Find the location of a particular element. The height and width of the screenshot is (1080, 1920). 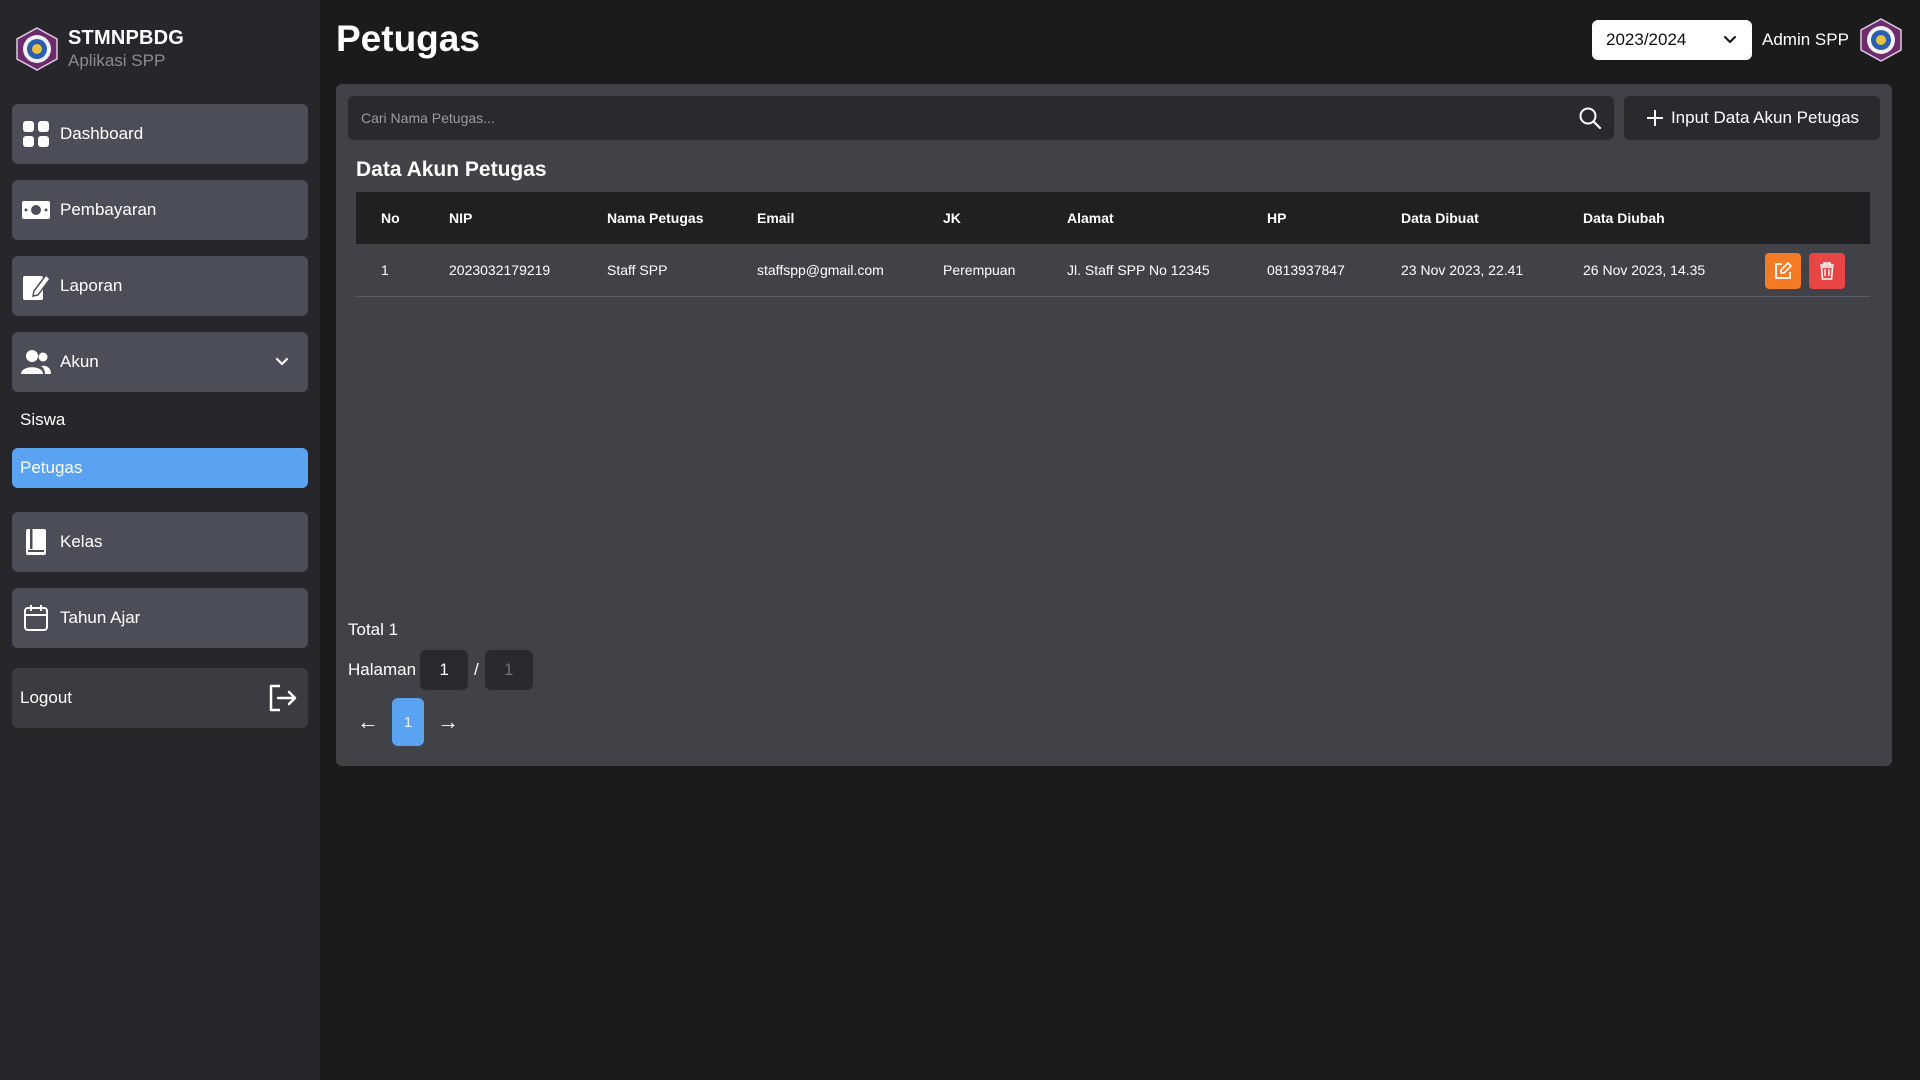

cell-nip: 2023032179219 is located at coordinates (500, 270).